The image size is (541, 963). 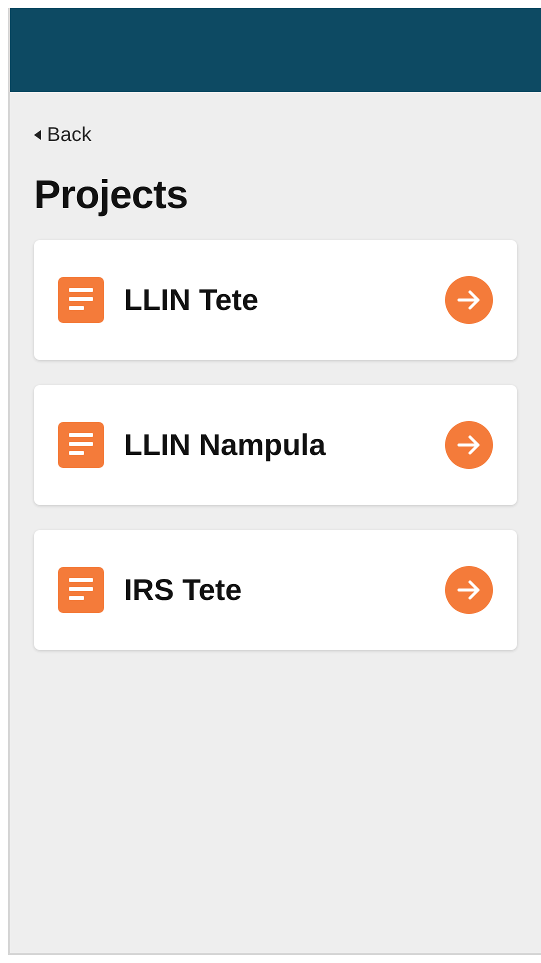 I want to click on caret-left-icon, so click(x=37, y=135).